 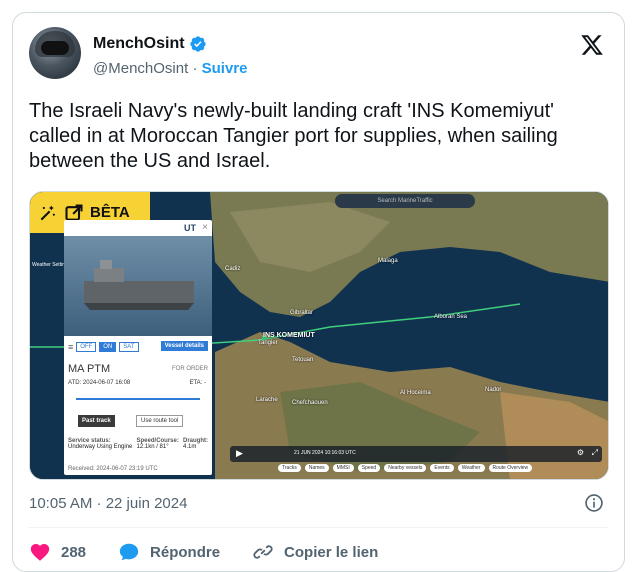 I want to click on place-label: Al Hoceima, so click(x=415, y=393).